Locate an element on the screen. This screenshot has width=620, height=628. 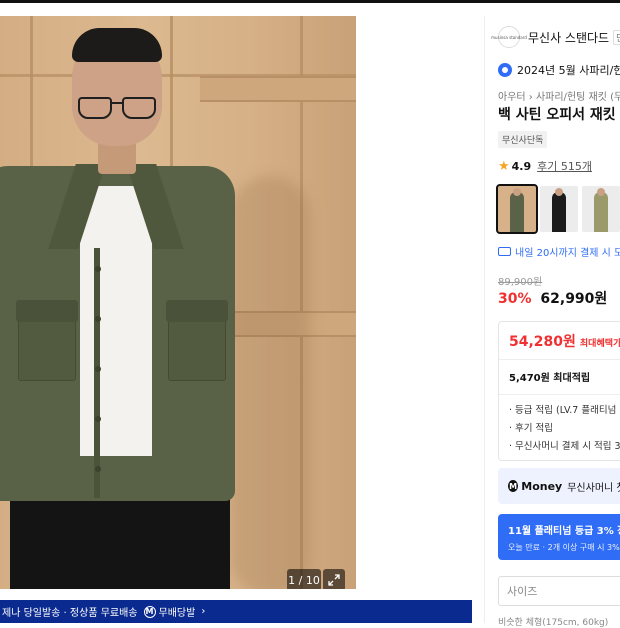
points-line: · 후기 적립 is located at coordinates (531, 428).